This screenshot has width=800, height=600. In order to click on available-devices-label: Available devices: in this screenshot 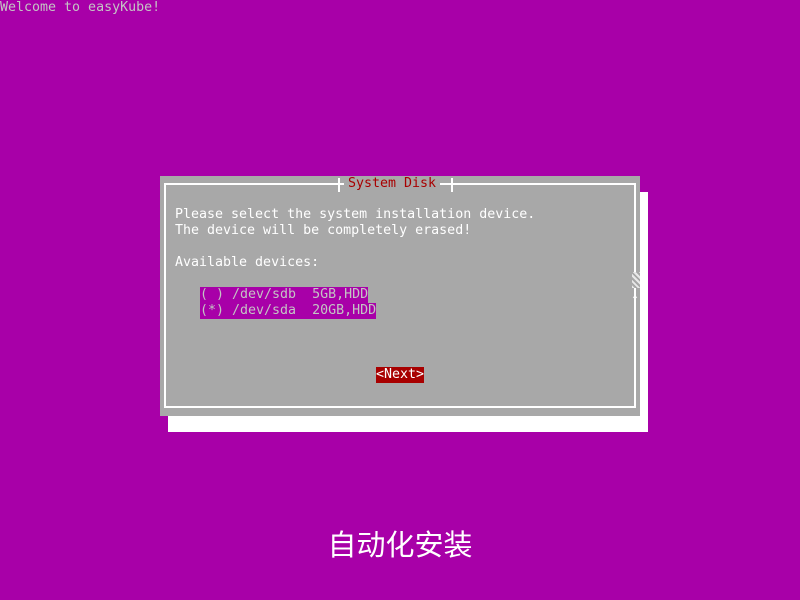, I will do `click(247, 262)`.